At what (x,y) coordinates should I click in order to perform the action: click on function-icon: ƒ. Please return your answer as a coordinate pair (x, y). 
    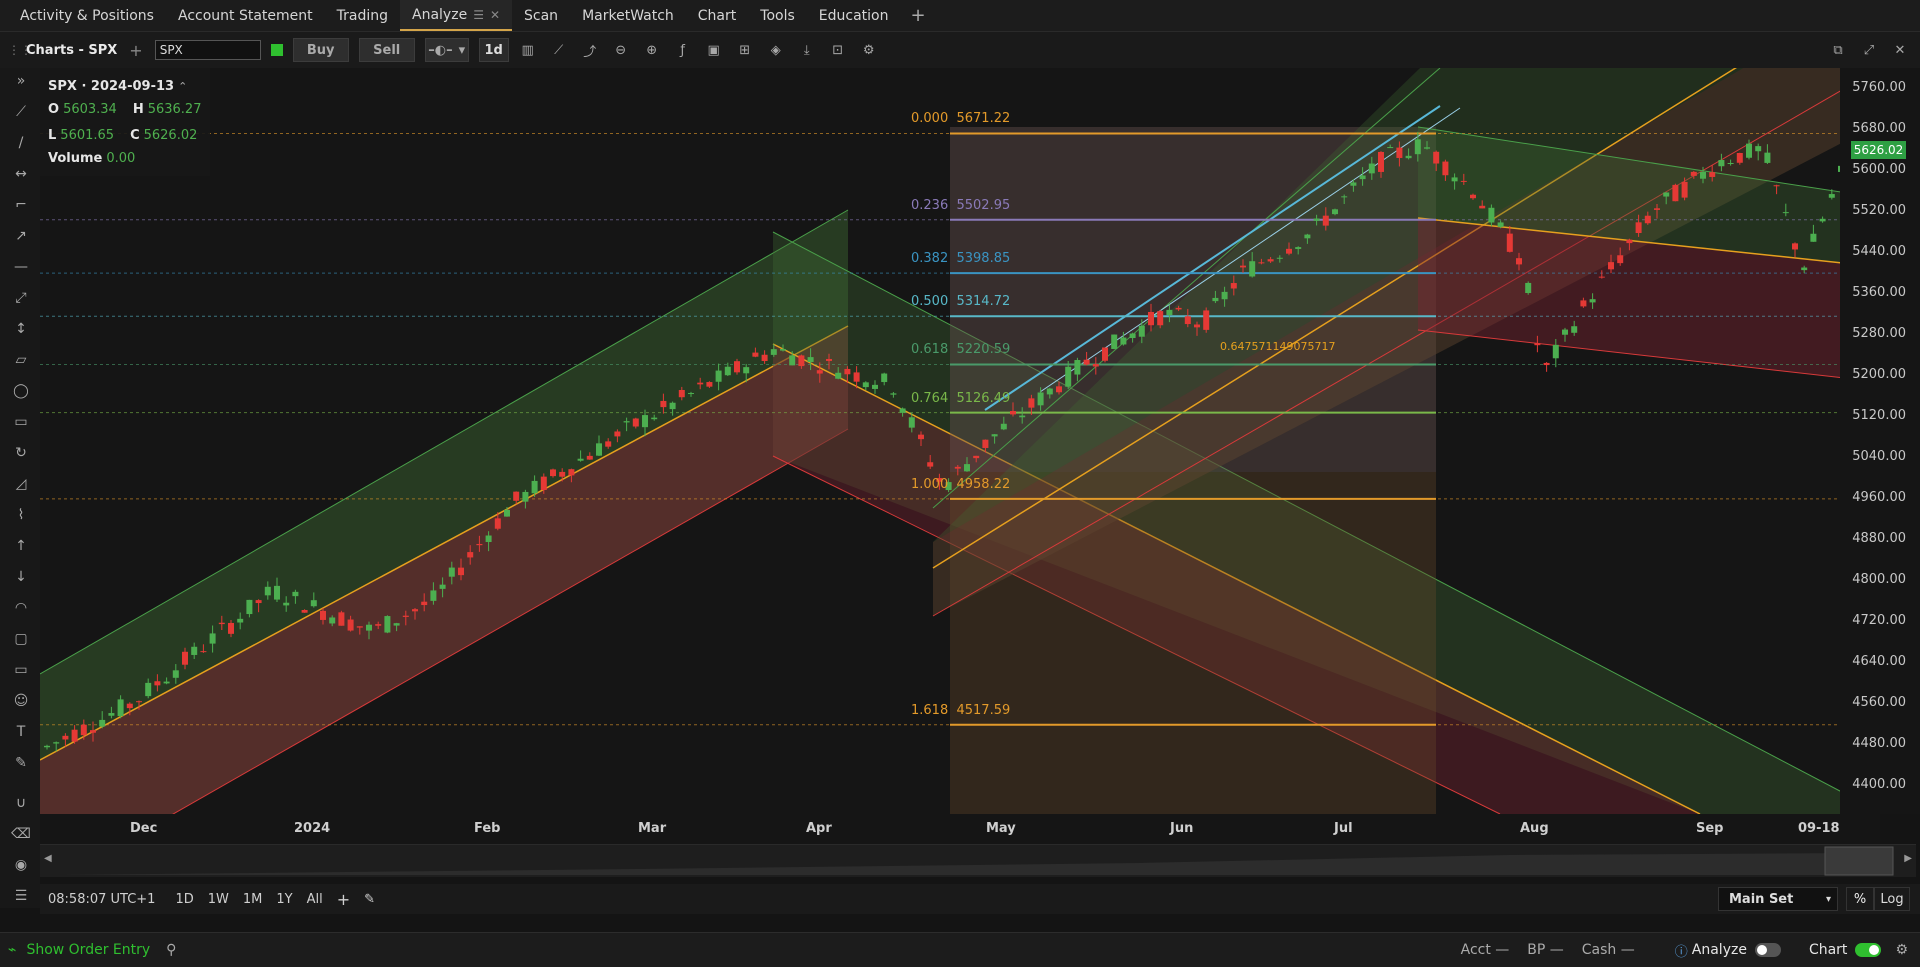
    Looking at the image, I should click on (683, 50).